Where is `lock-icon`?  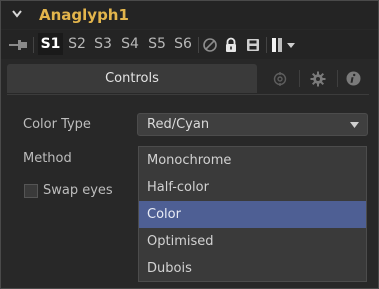 lock-icon is located at coordinates (231, 45).